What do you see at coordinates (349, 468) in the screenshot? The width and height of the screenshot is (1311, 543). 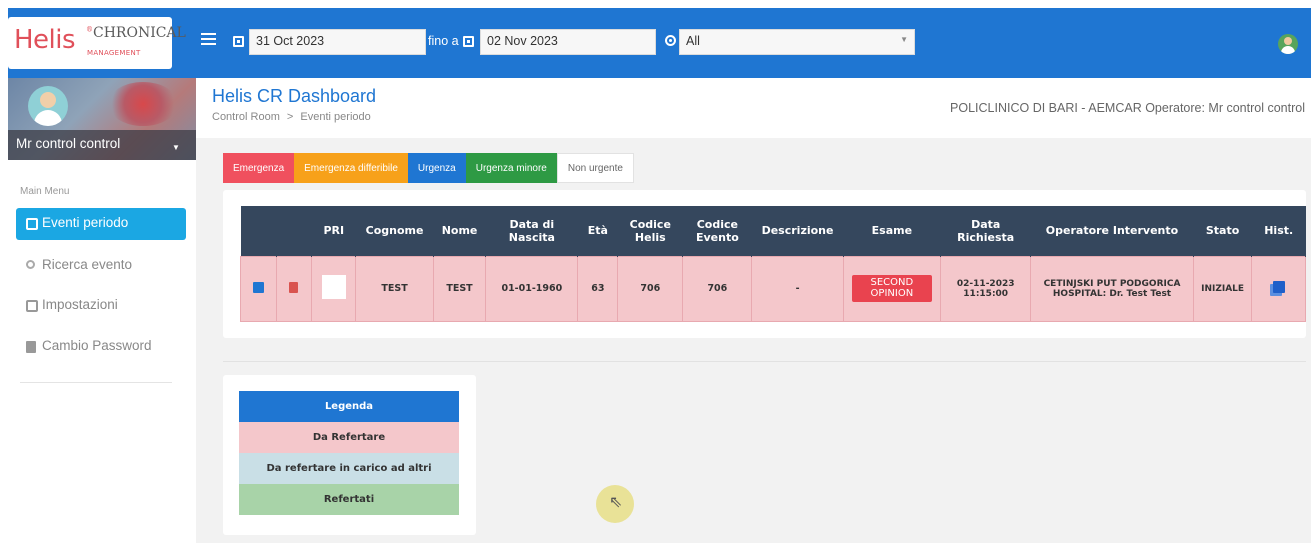 I see `legend-item-in-carico-altri: Da refertare in carico ad altri` at bounding box center [349, 468].